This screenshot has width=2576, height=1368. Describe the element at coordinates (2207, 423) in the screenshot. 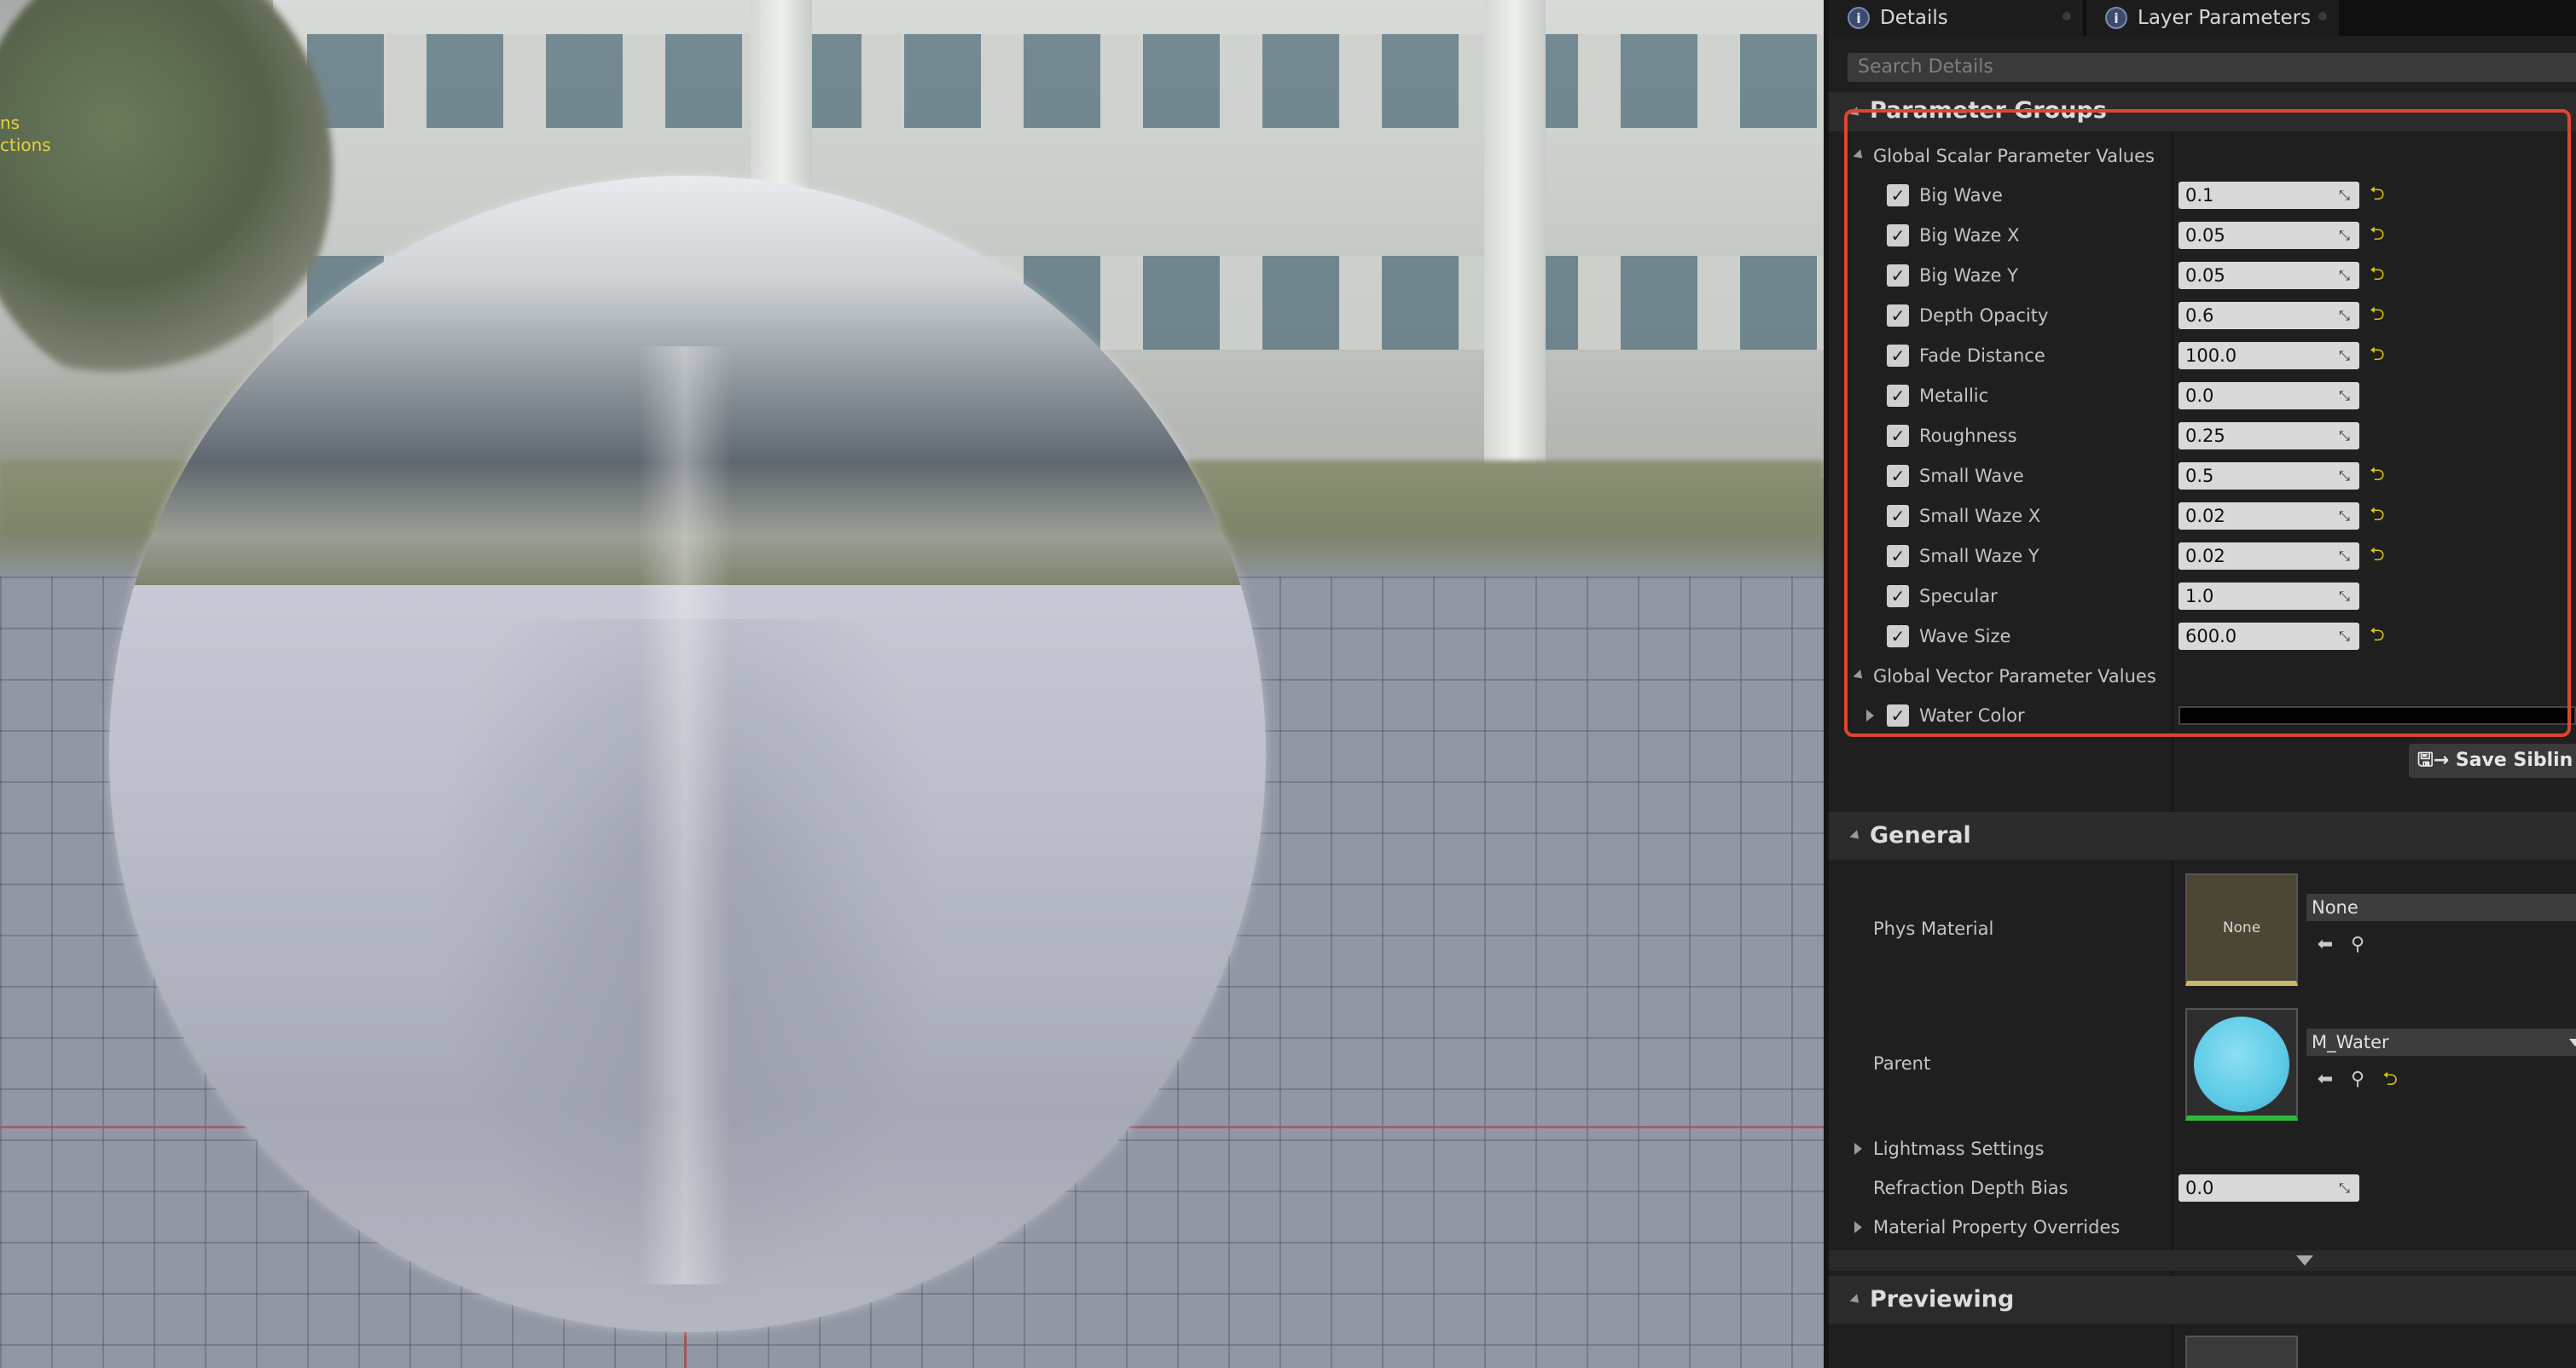

I see `highlight-annotation` at that location.